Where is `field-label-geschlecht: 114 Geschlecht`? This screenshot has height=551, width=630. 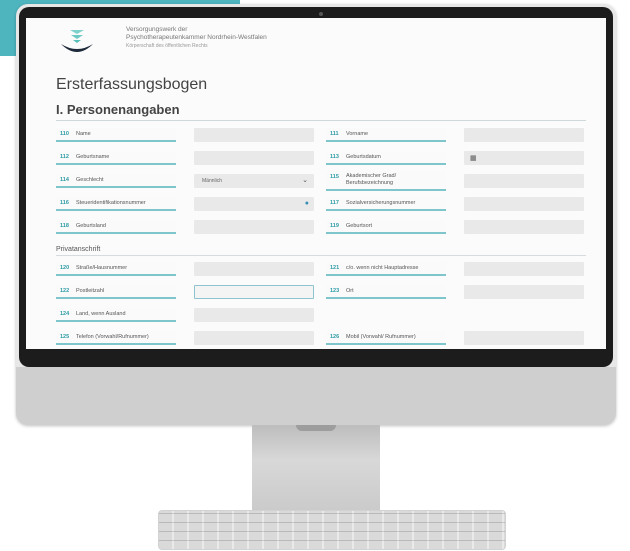
field-label-geschlecht: 114 Geschlecht is located at coordinates (116, 181).